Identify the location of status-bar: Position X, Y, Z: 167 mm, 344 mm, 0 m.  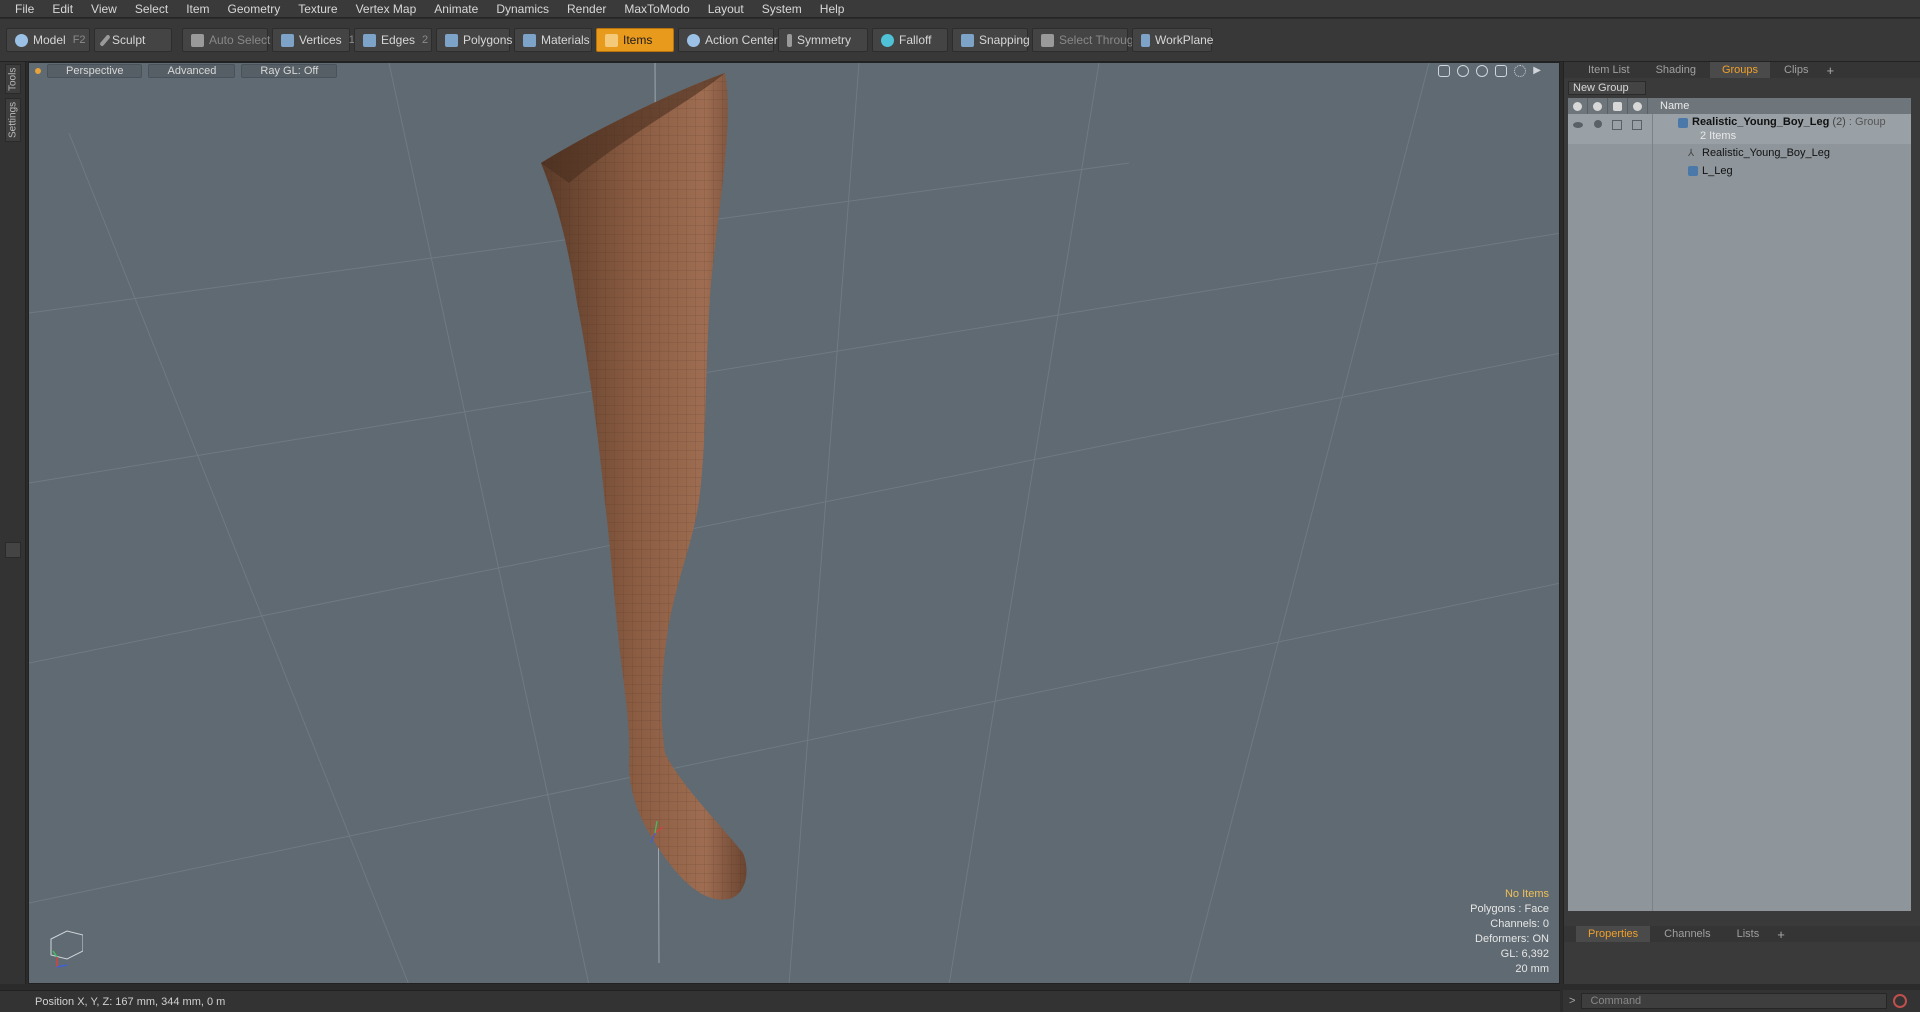
(780, 1001).